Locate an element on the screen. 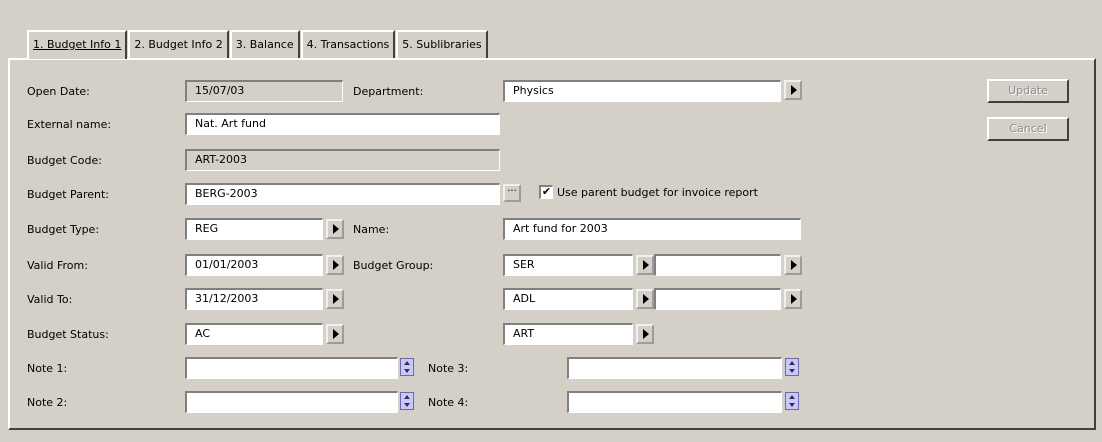 This screenshot has height=442, width=1102. note-3-edit-icon is located at coordinates (792, 367).